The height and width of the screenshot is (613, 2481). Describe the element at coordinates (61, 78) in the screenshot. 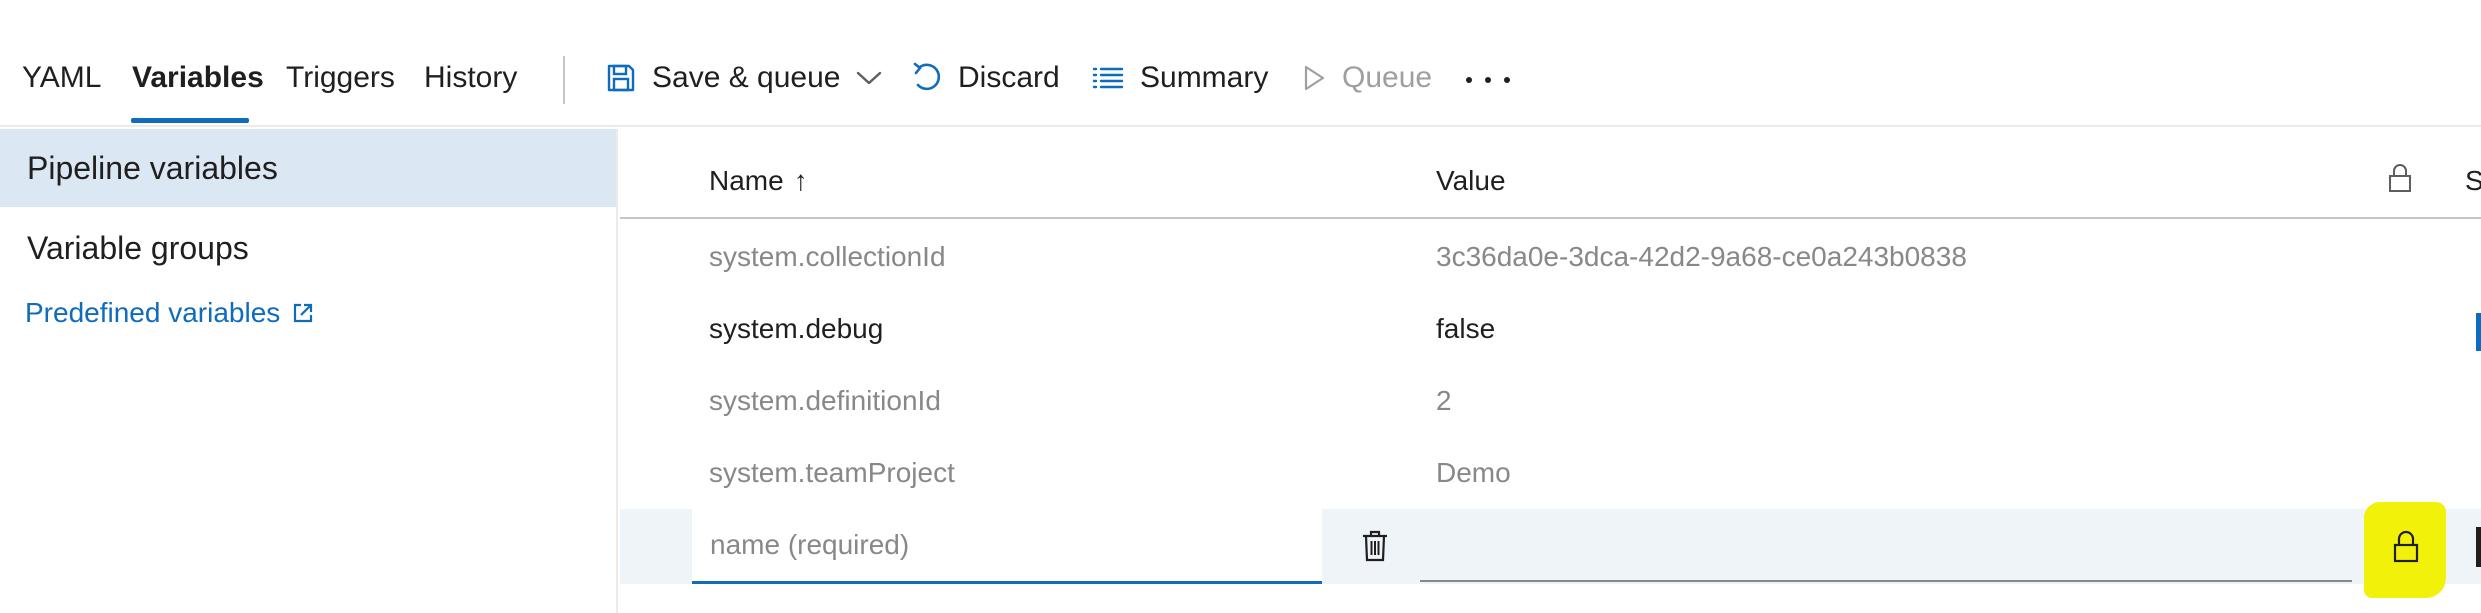

I see `tab-yaml: YAML` at that location.